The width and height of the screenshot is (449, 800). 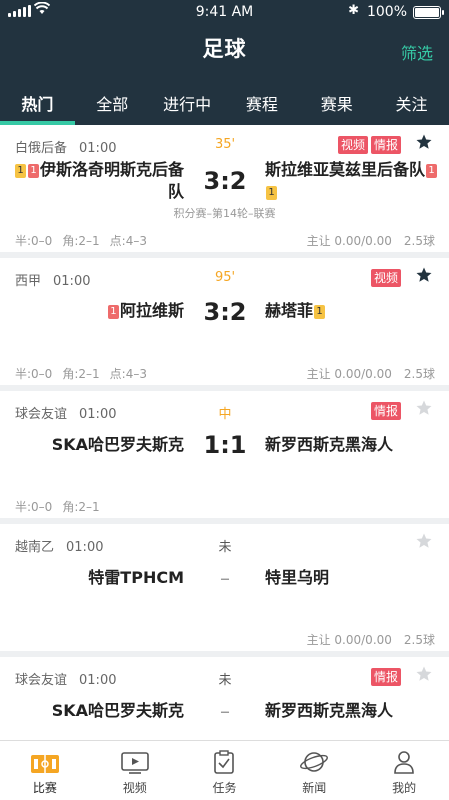 I want to click on nav-task: 任务, so click(x=225, y=770).